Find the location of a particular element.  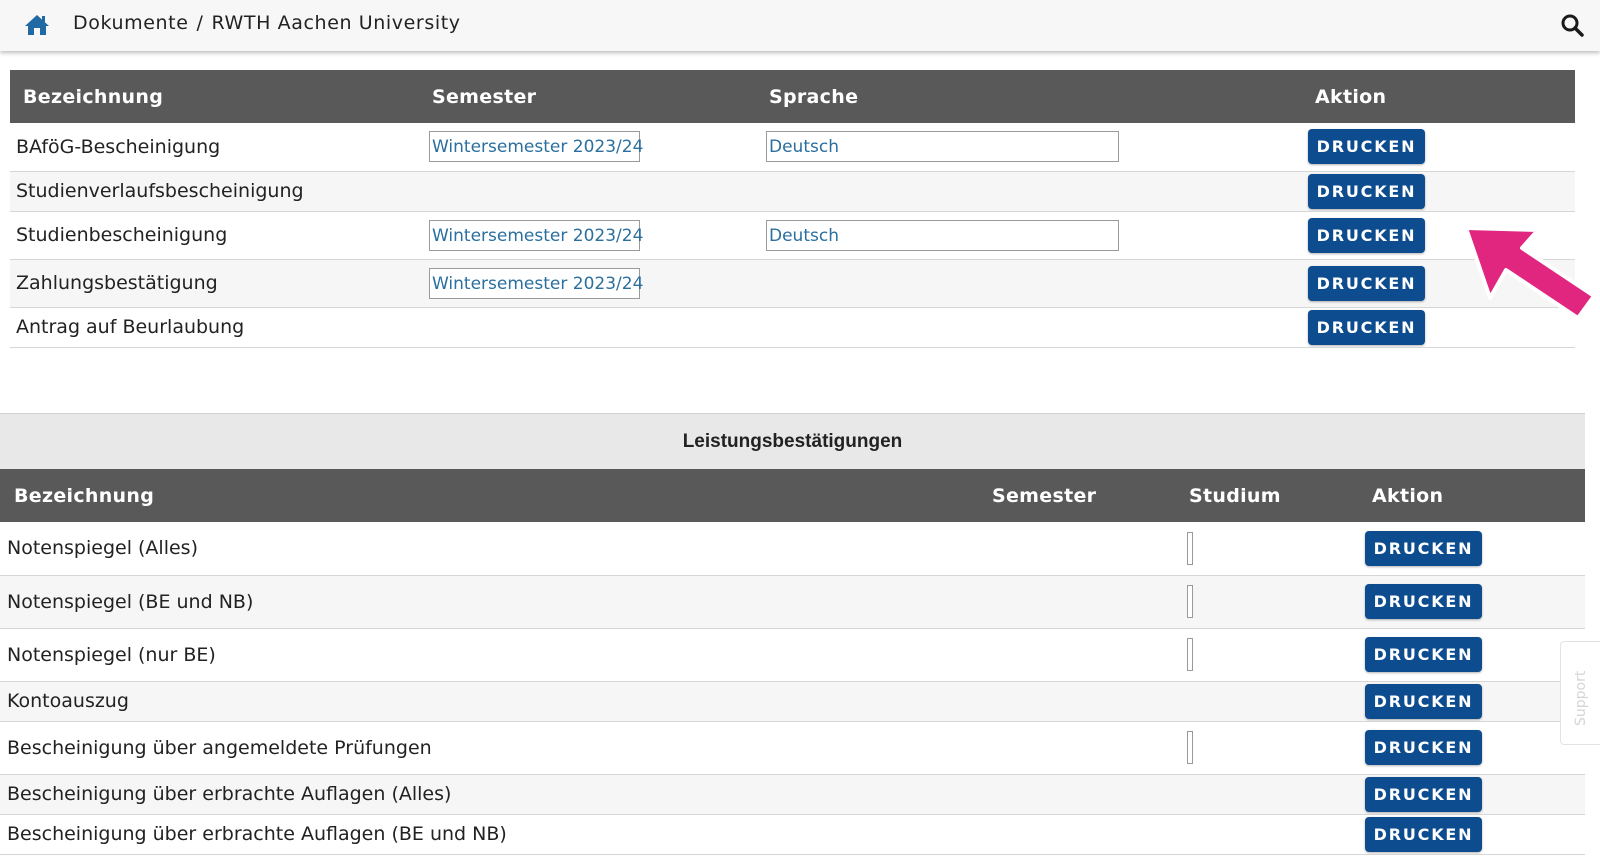

table-row: Antrag auf Beurlaubung DRUCKEN is located at coordinates (792, 327).